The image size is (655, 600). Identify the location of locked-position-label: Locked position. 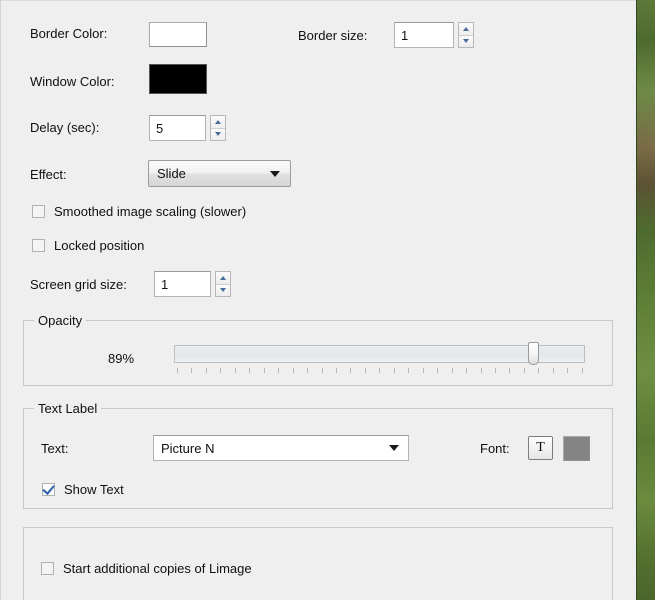
(99, 245).